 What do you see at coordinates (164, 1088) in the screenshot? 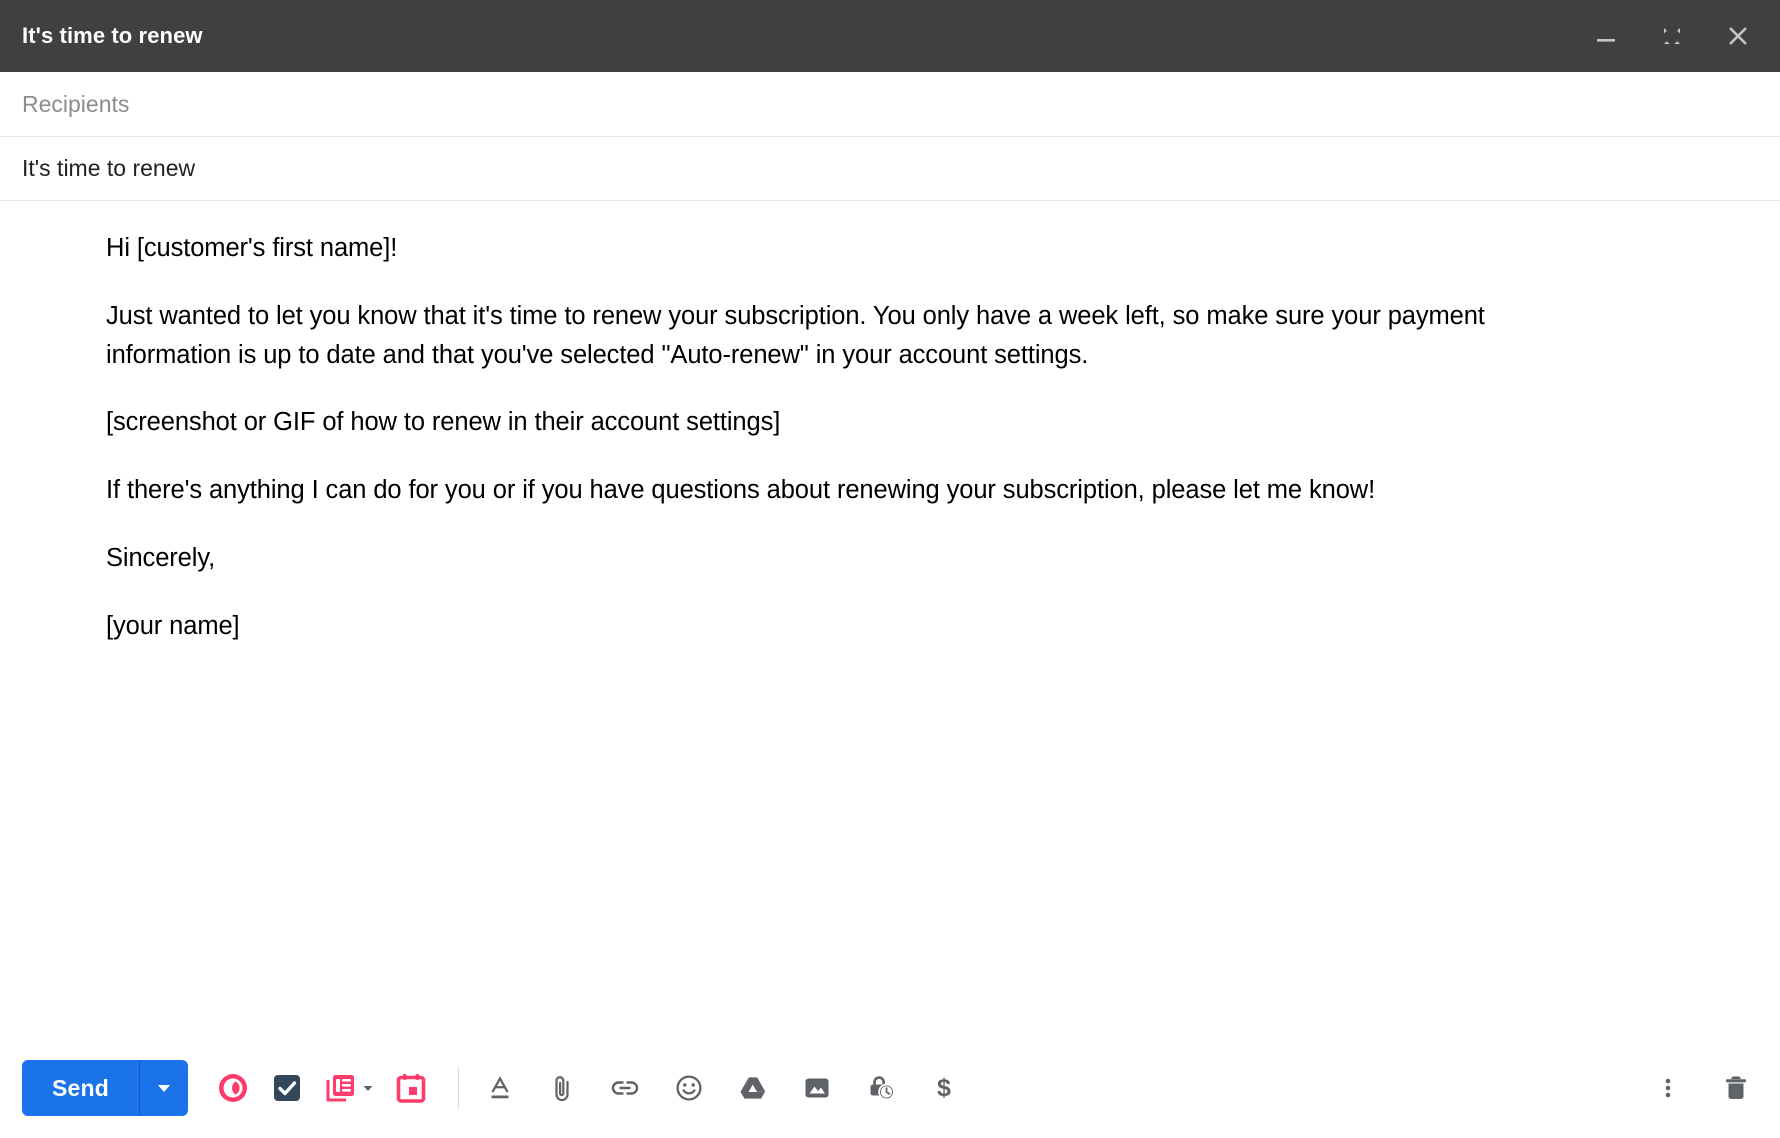
I see `send-options-dropdown-icon` at bounding box center [164, 1088].